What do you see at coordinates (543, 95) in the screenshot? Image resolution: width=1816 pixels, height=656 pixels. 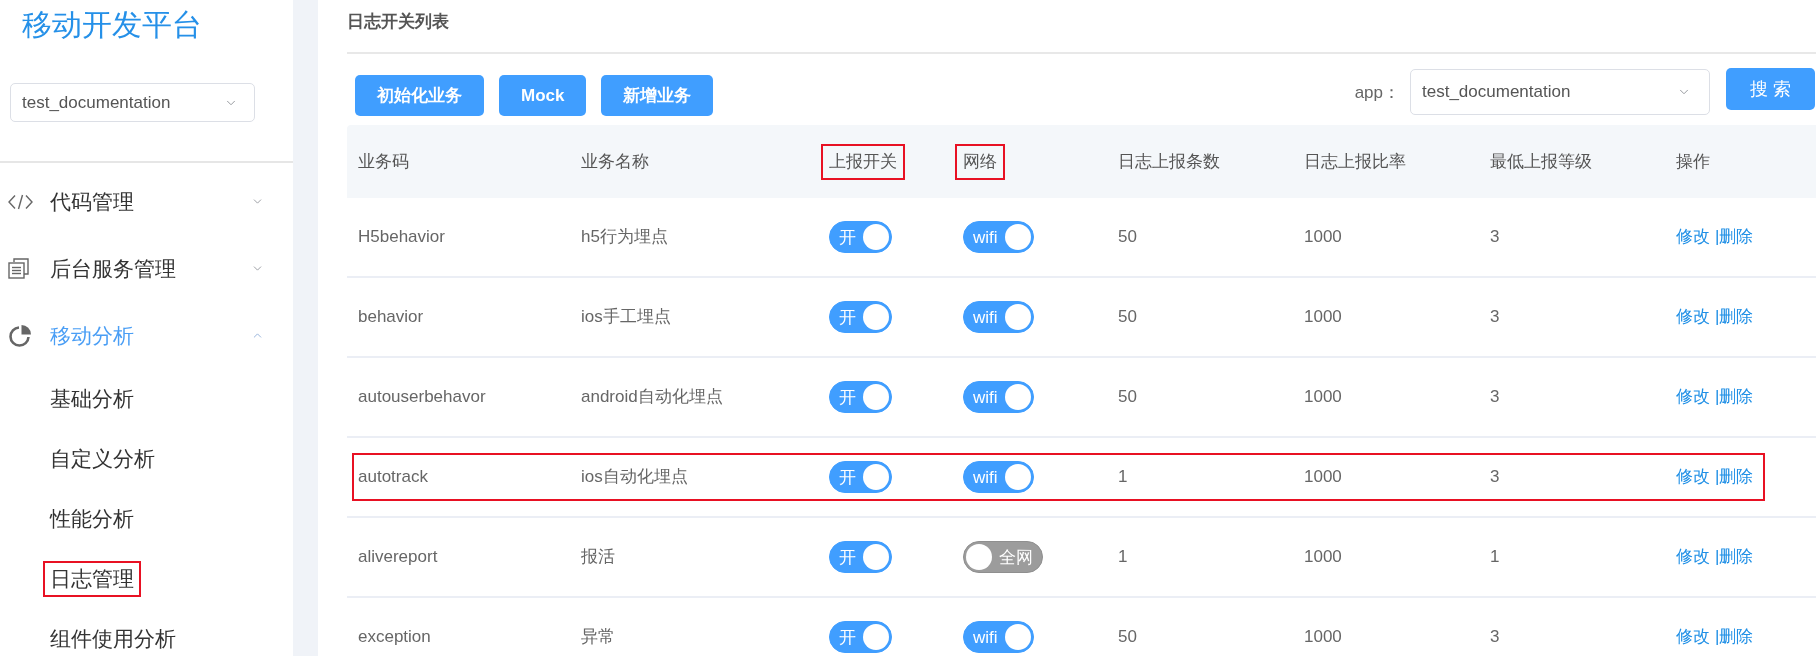 I see `action-button: Mock` at bounding box center [543, 95].